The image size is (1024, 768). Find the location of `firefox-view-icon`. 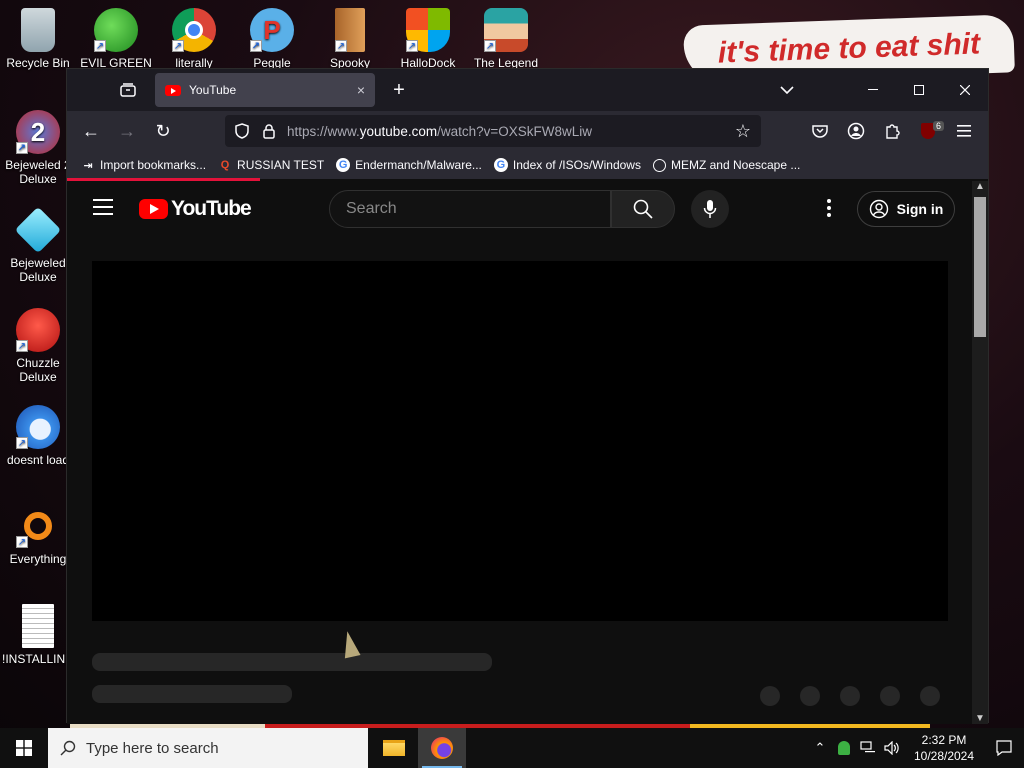

firefox-view-icon is located at coordinates (128, 90).